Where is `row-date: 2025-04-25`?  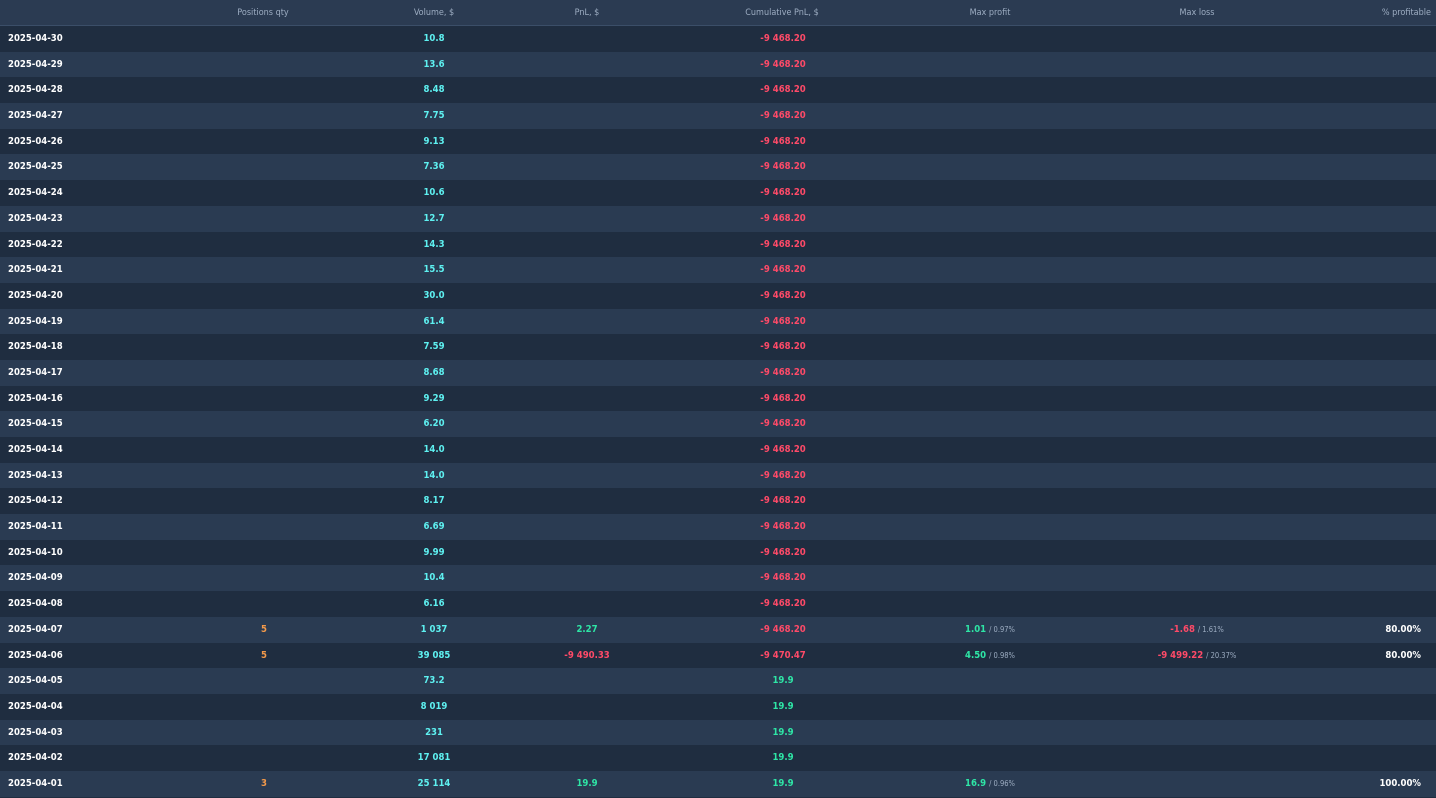 row-date: 2025-04-25 is located at coordinates (35, 167).